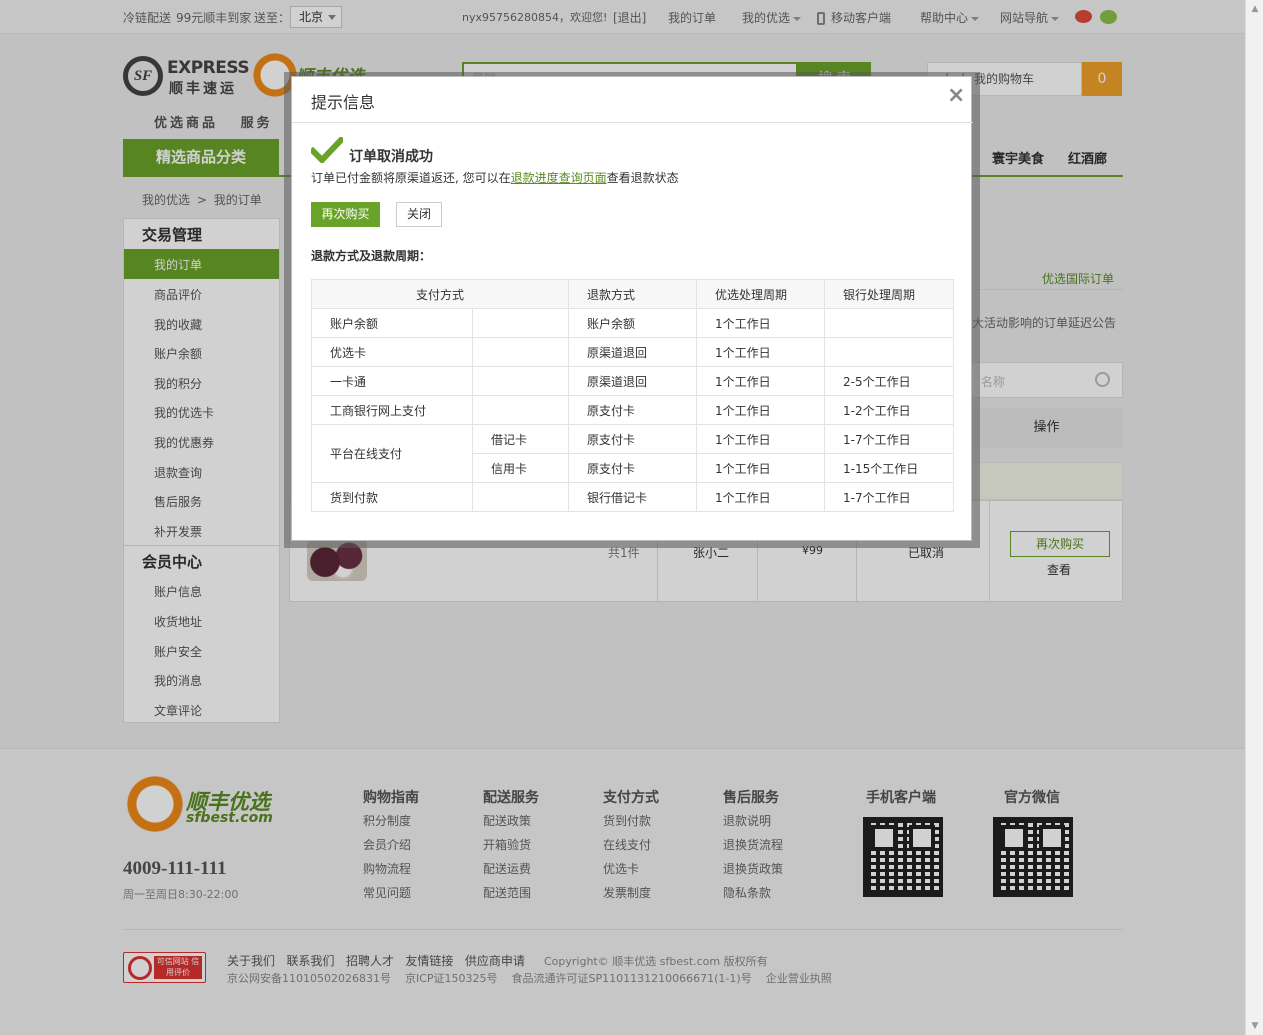 The height and width of the screenshot is (1035, 1263). I want to click on cell-refund: 银行借记卡, so click(632, 497).